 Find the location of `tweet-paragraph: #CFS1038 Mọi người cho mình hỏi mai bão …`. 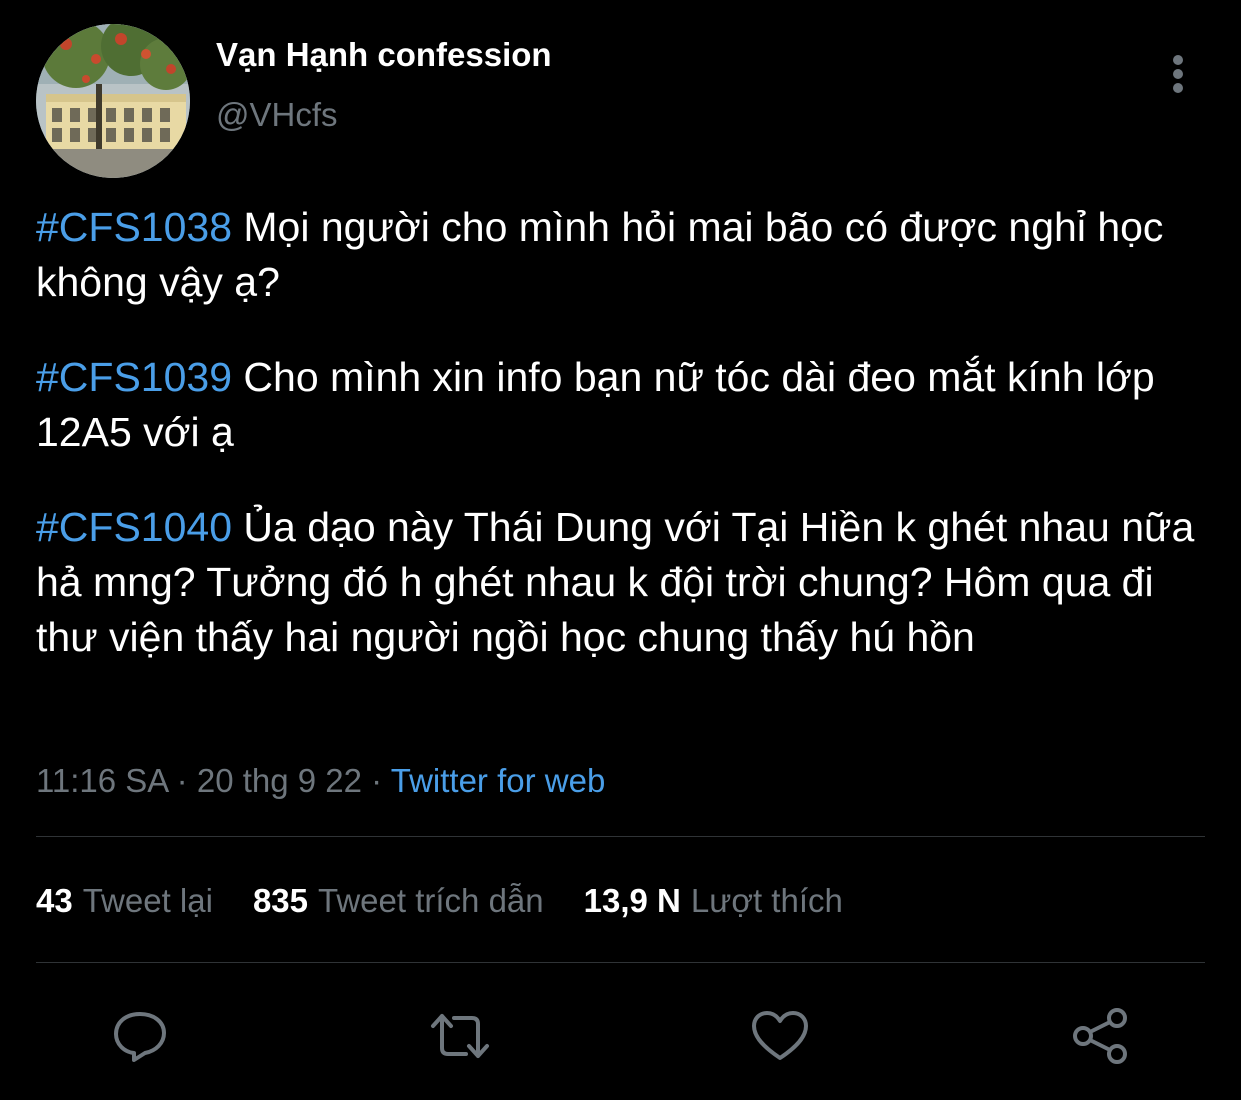

tweet-paragraph: #CFS1038 Mọi người cho mình hỏi mai bão … is located at coordinates (621, 255).